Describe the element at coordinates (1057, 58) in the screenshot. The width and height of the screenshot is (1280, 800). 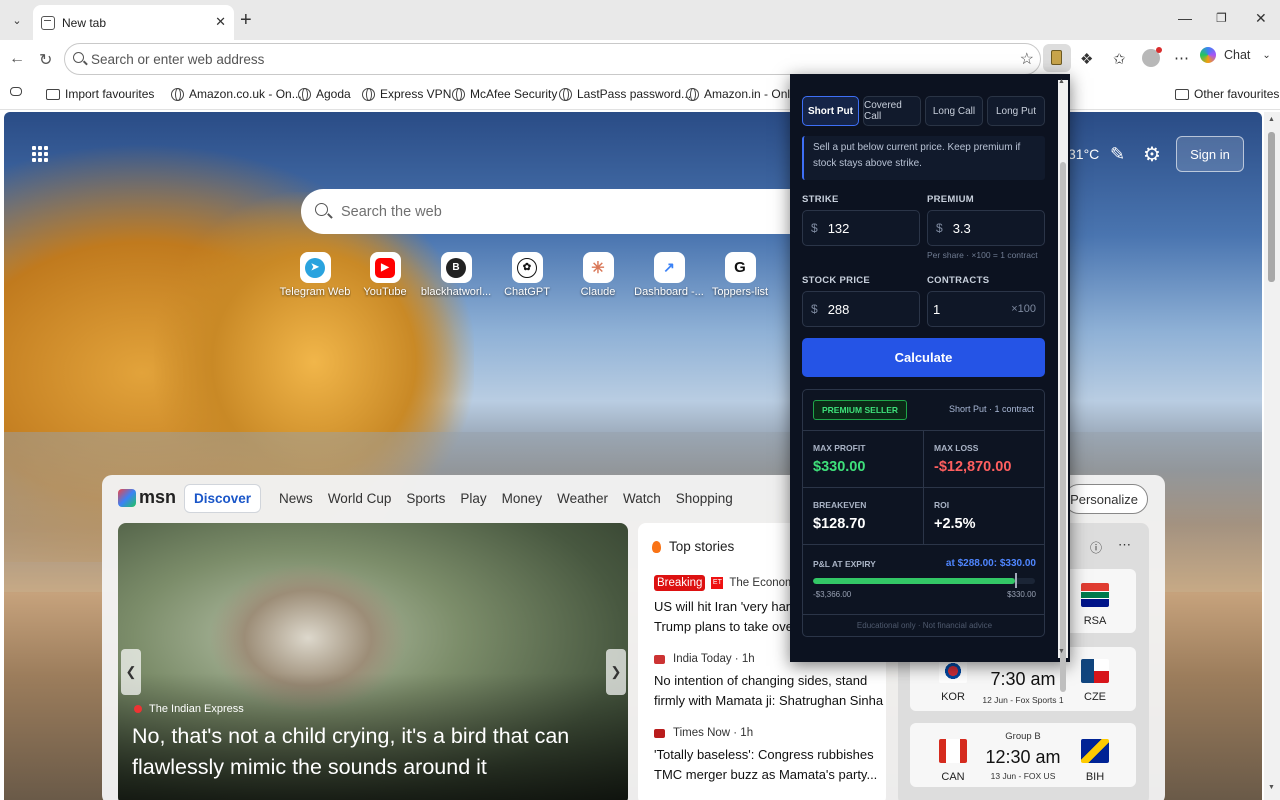
I see `options-calculator-extension-button` at that location.